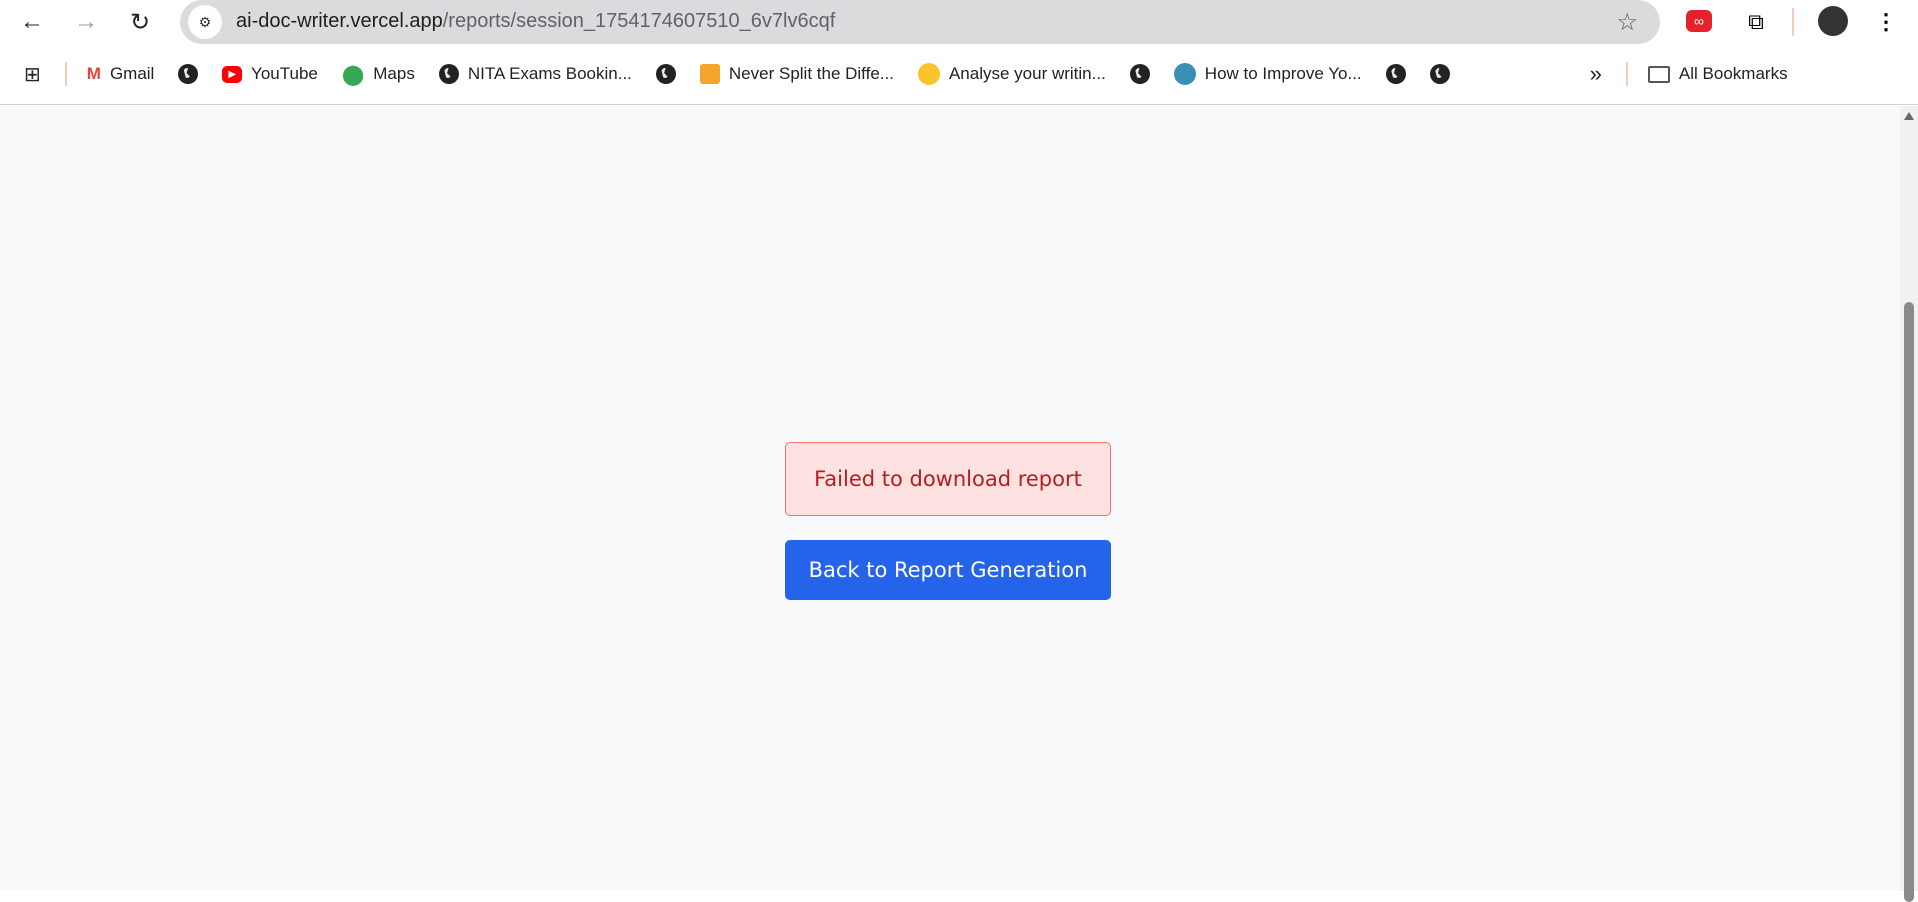 The width and height of the screenshot is (1918, 902). I want to click on scrollbar, so click(1909, 504).